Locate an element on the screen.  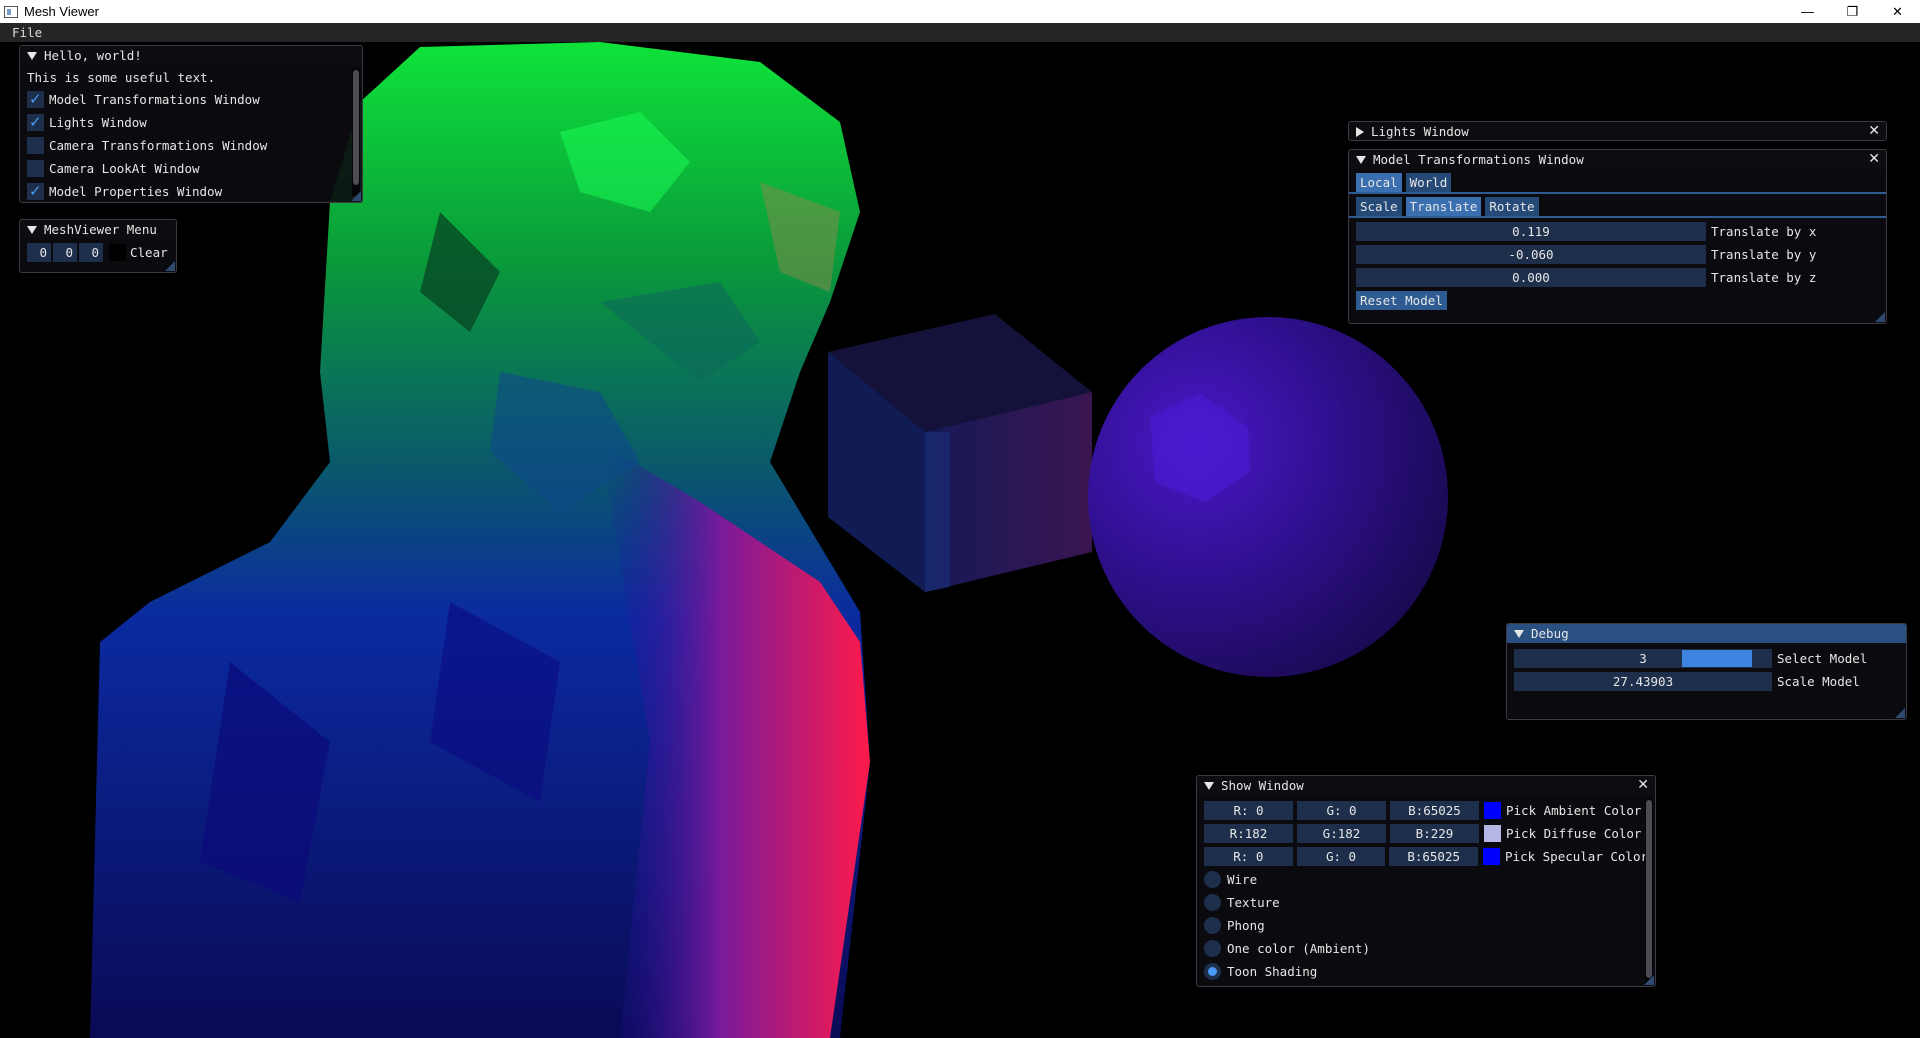
translate-z-drag: 0.000 is located at coordinates (1531, 277).